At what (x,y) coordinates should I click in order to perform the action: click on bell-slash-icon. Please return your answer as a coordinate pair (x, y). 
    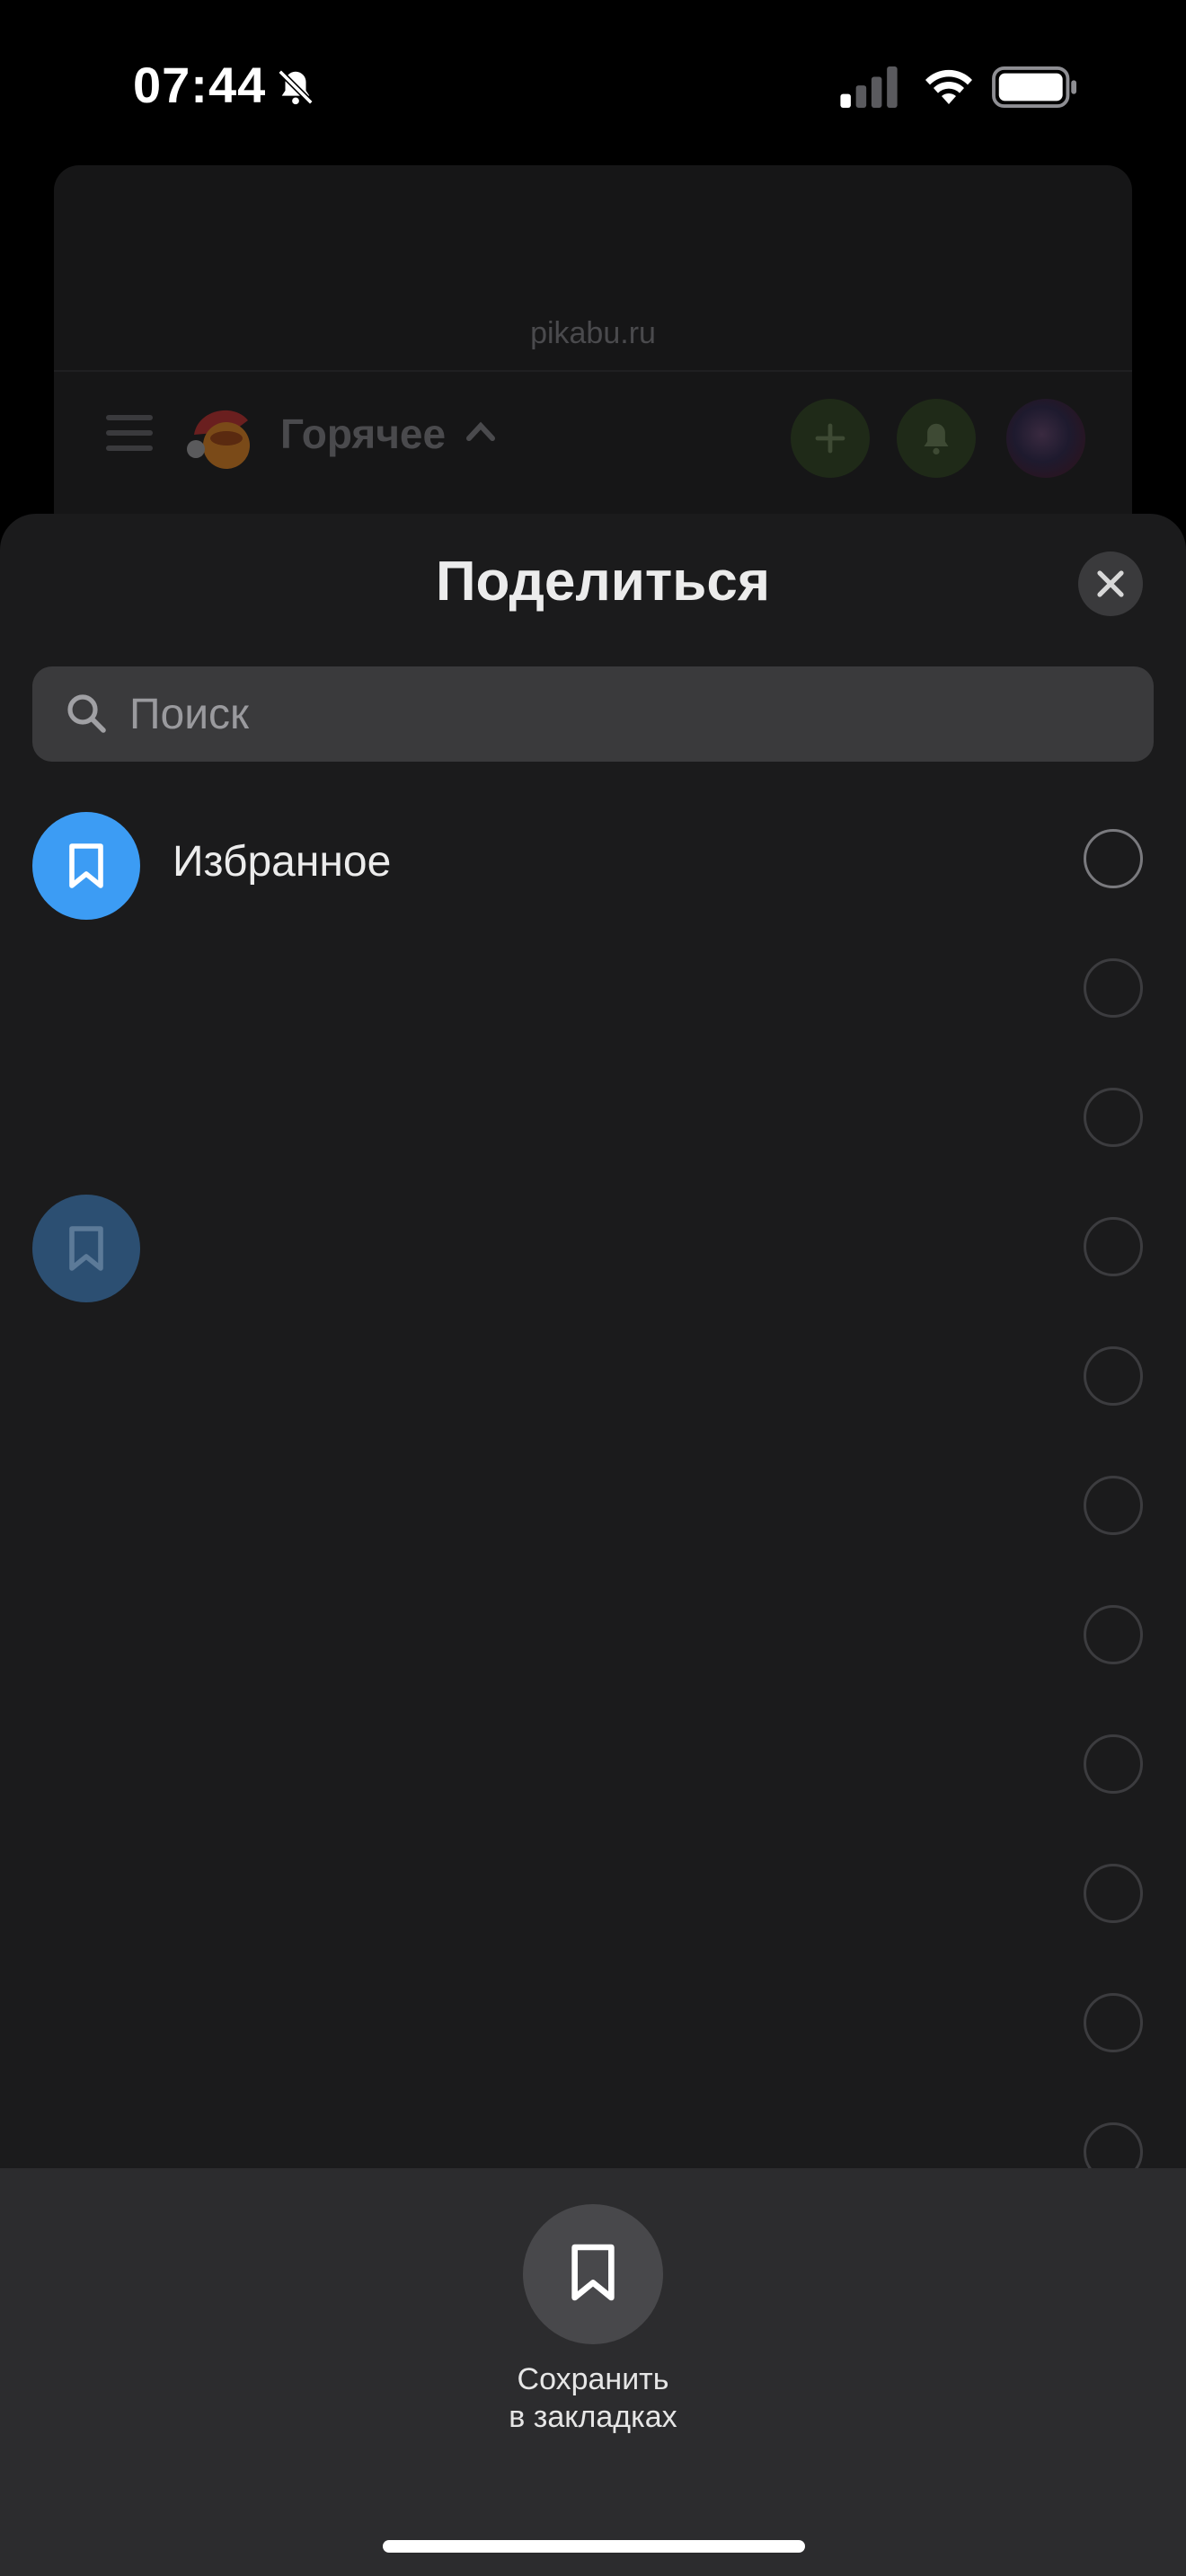
    Looking at the image, I should click on (296, 87).